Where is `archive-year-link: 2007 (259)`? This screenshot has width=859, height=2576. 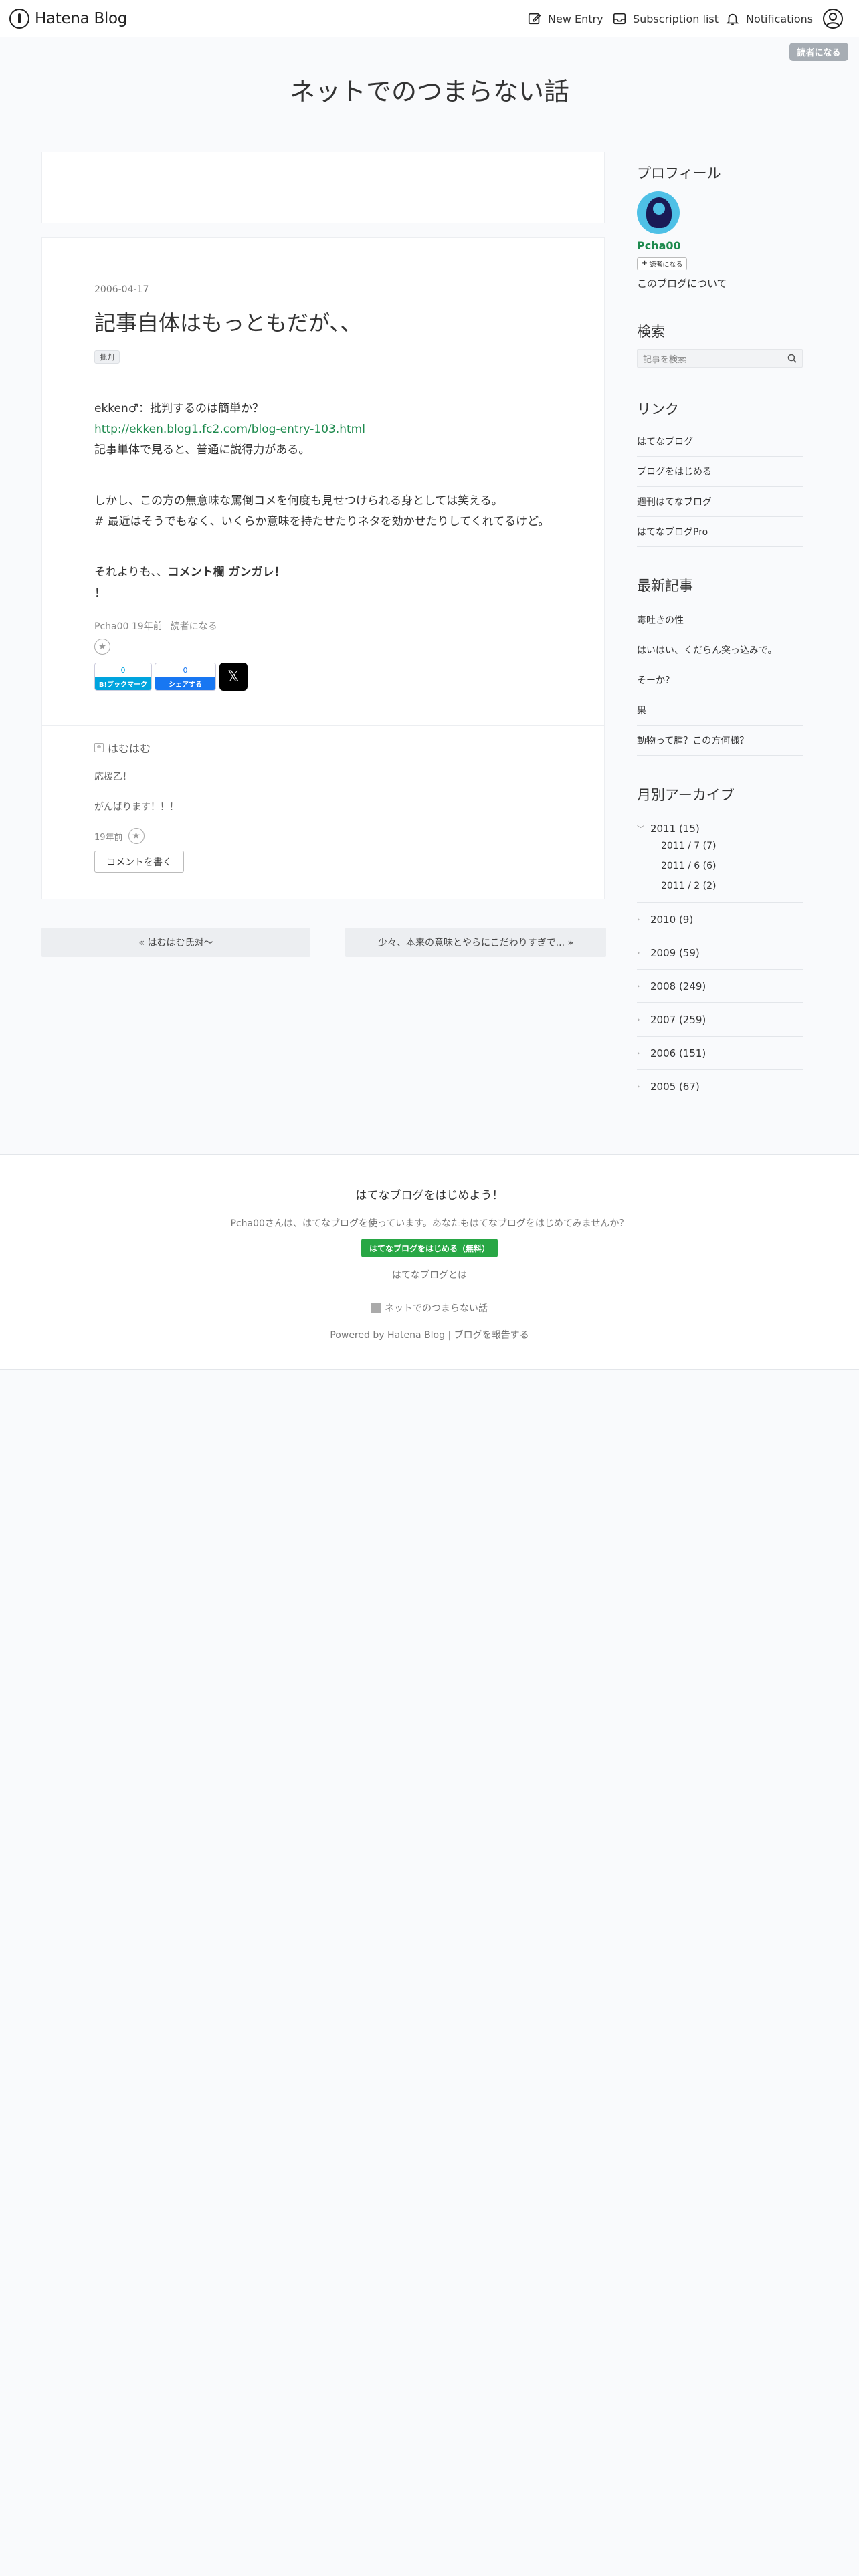 archive-year-link: 2007 (259) is located at coordinates (678, 1020).